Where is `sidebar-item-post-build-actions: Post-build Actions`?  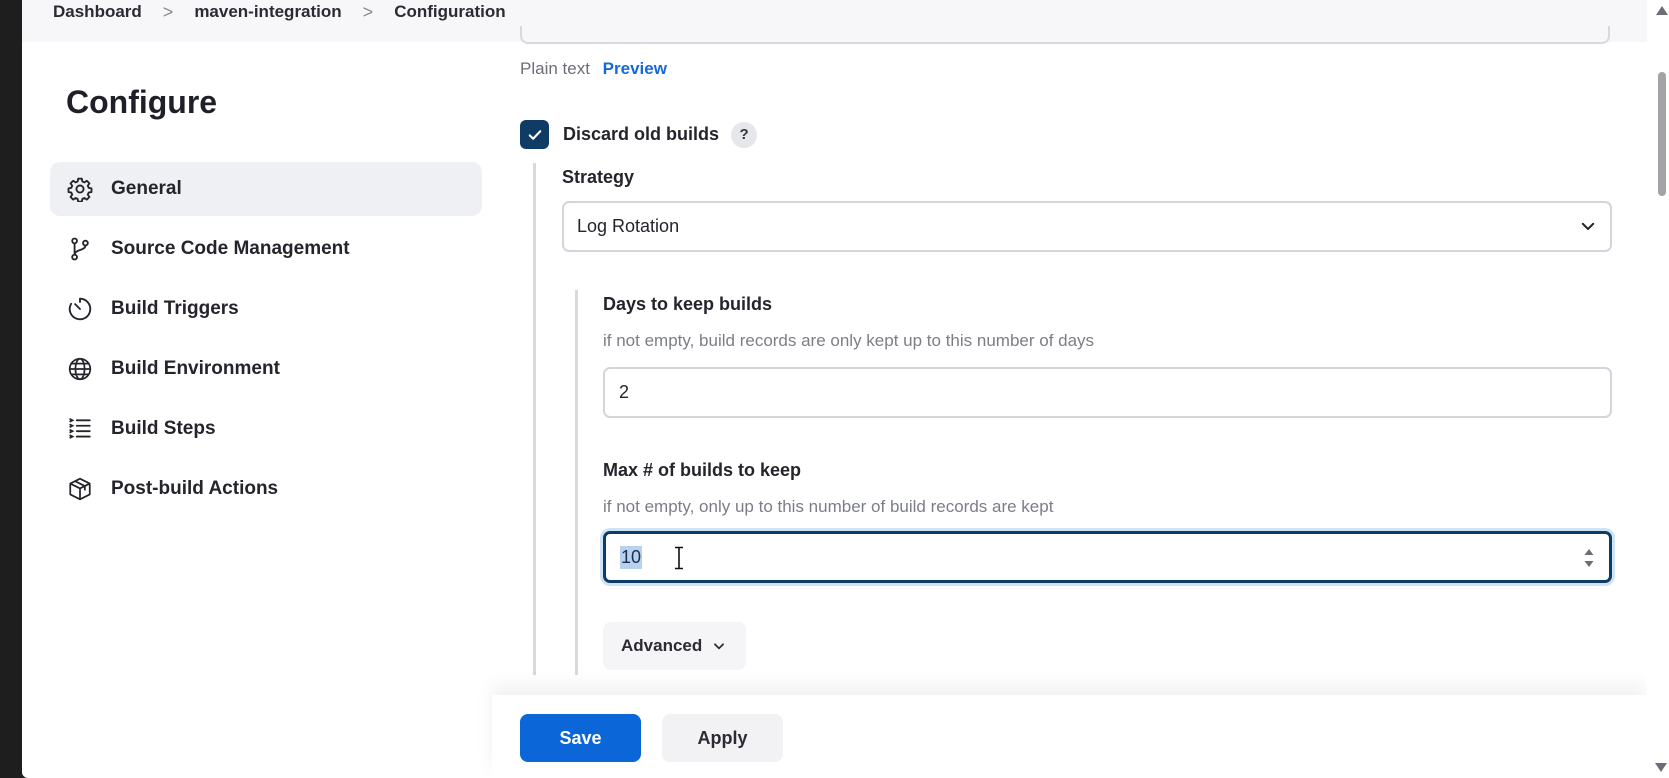
sidebar-item-post-build-actions: Post-build Actions is located at coordinates (266, 489).